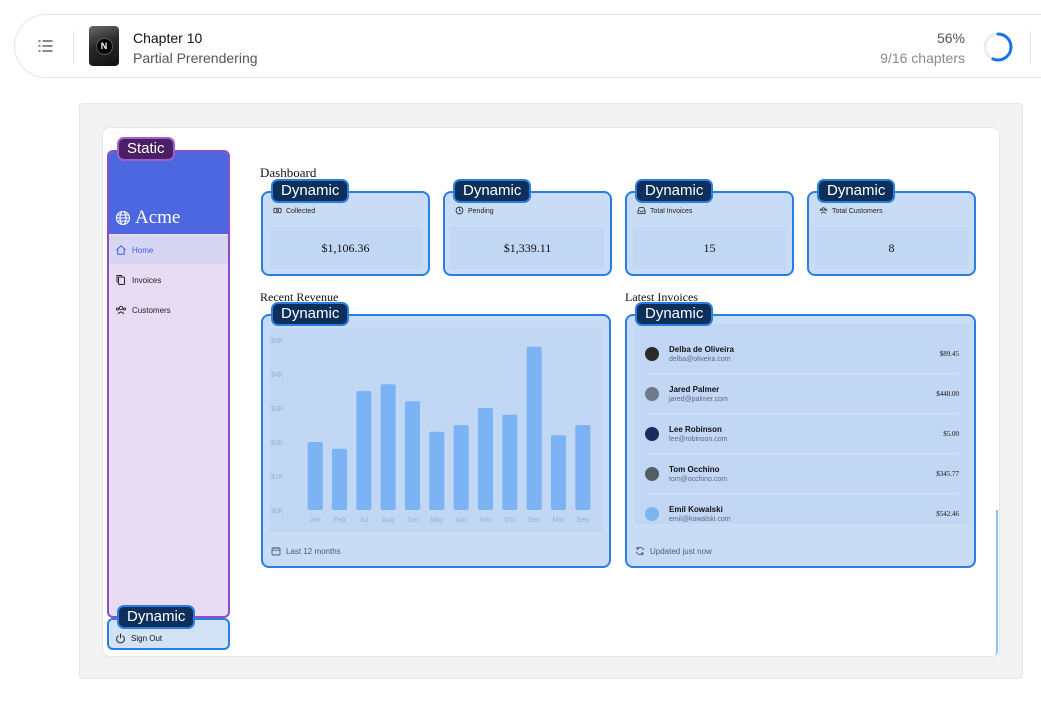  Describe the element at coordinates (695, 429) in the screenshot. I see `customer-name: Lee Robinson` at that location.